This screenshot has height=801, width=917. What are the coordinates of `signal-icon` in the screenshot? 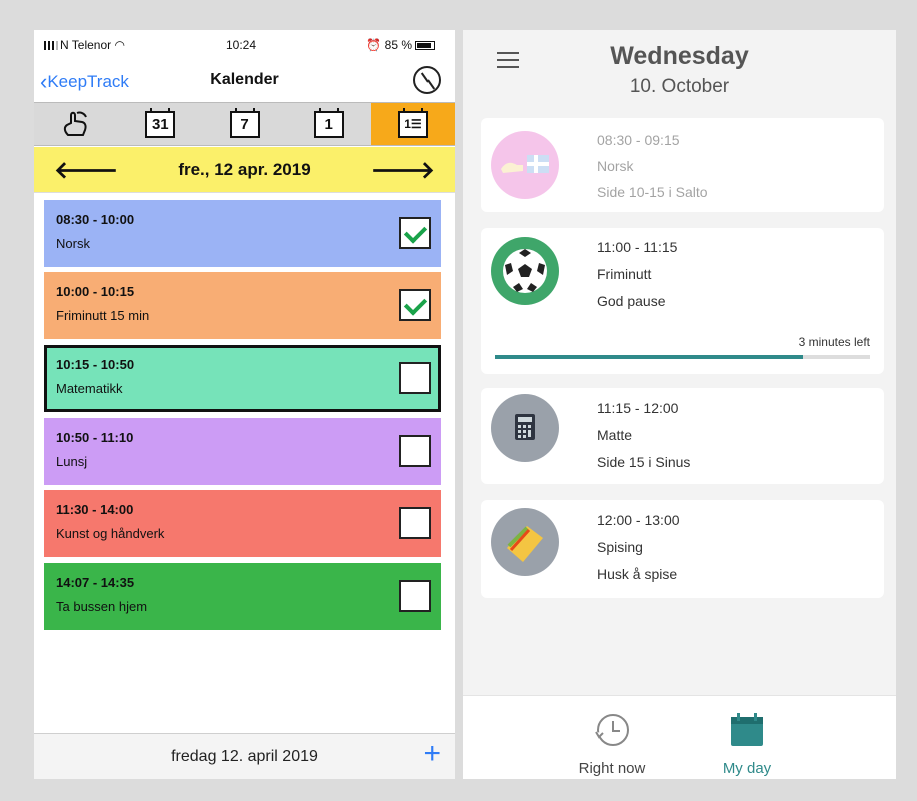 It's located at (51, 45).